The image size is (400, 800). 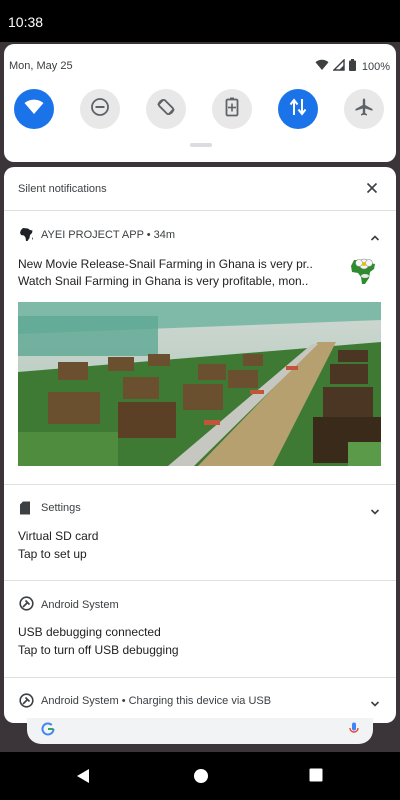 I want to click on cell-signal-icon, so click(x=338, y=67).